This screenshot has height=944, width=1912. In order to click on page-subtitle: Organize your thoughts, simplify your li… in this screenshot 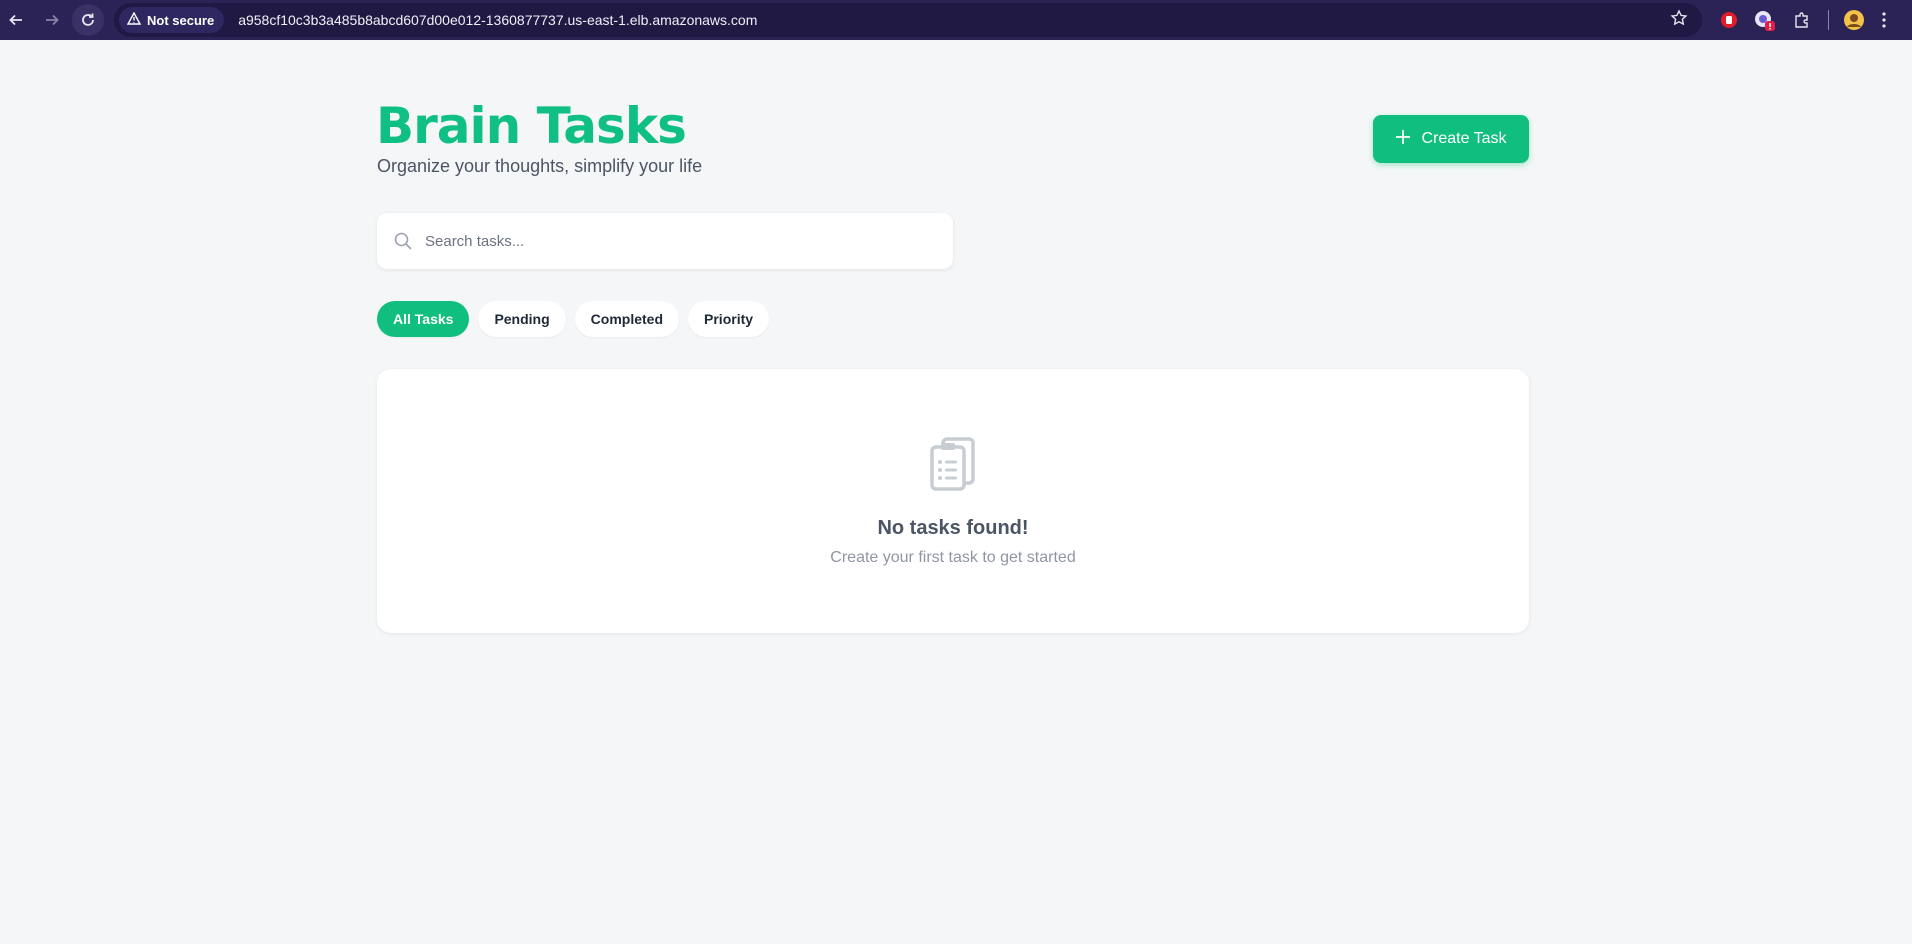, I will do `click(540, 166)`.